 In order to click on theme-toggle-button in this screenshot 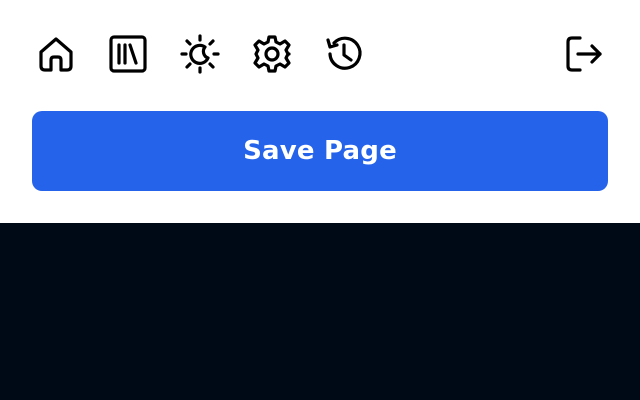, I will do `click(200, 54)`.